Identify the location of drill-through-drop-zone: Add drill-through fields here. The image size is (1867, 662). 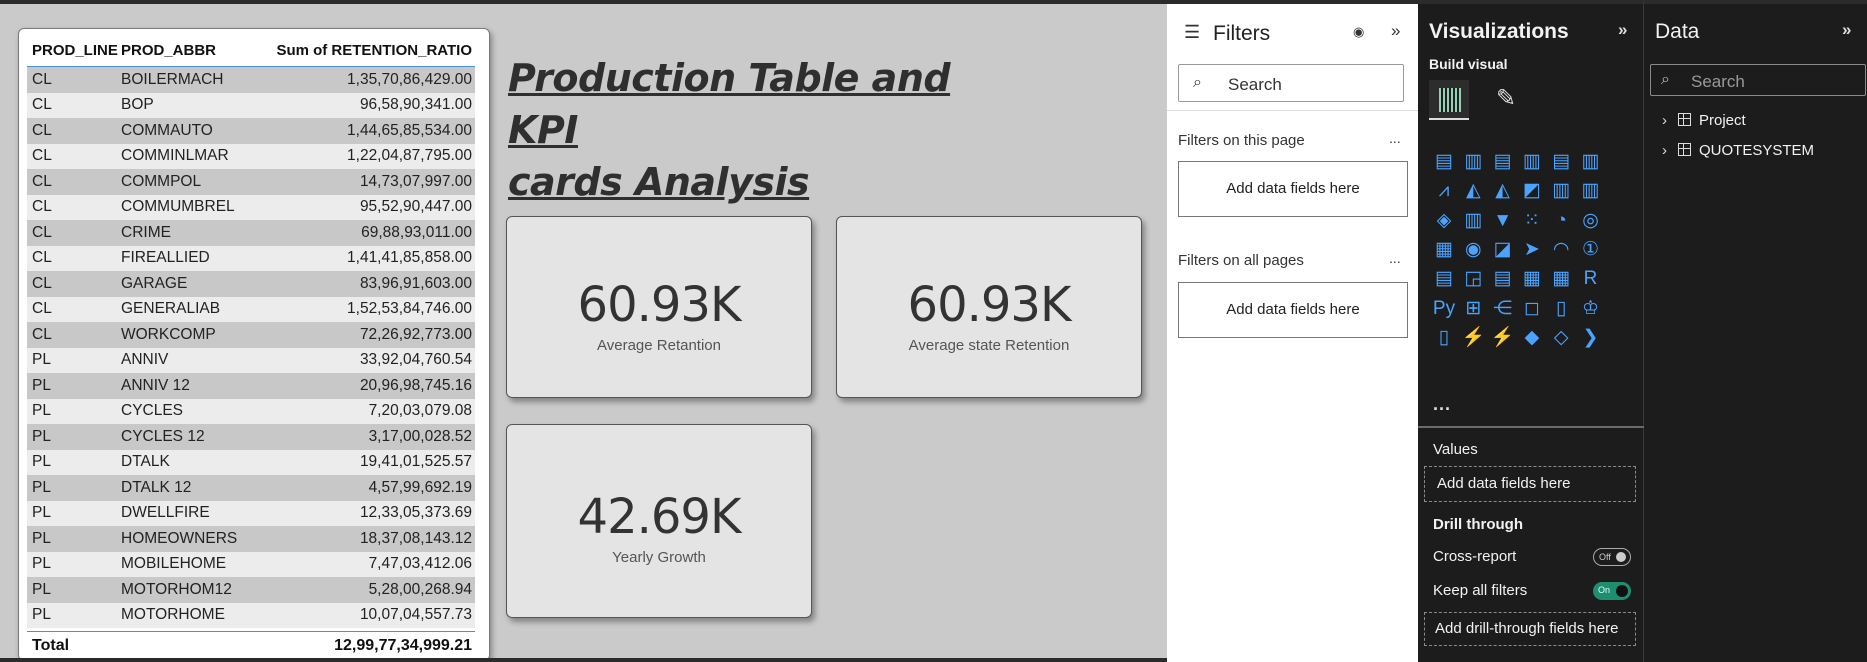
(1530, 629).